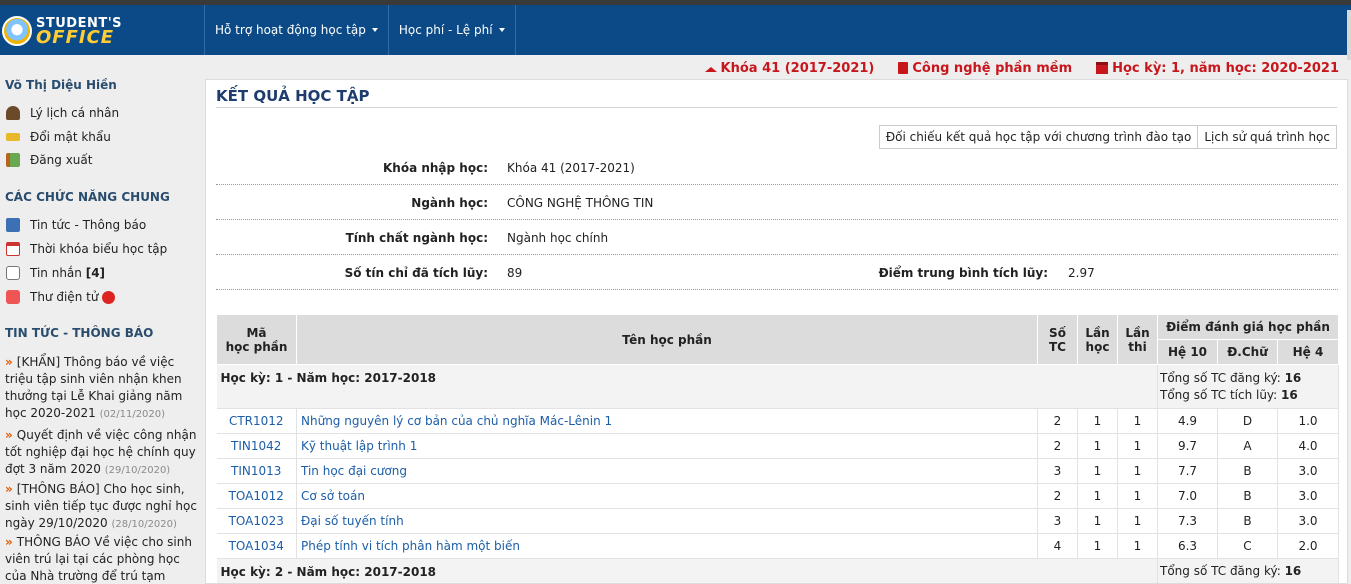 This screenshot has height=584, width=1351. What do you see at coordinates (903, 68) in the screenshot?
I see `book-icon` at bounding box center [903, 68].